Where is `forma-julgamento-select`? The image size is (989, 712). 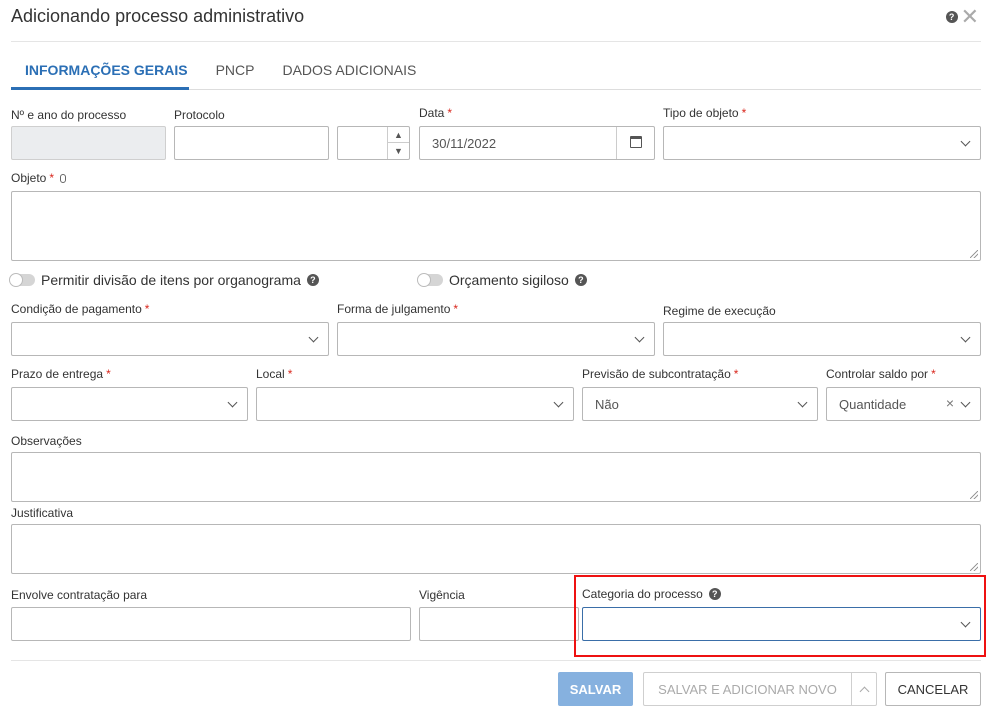 forma-julgamento-select is located at coordinates (496, 339).